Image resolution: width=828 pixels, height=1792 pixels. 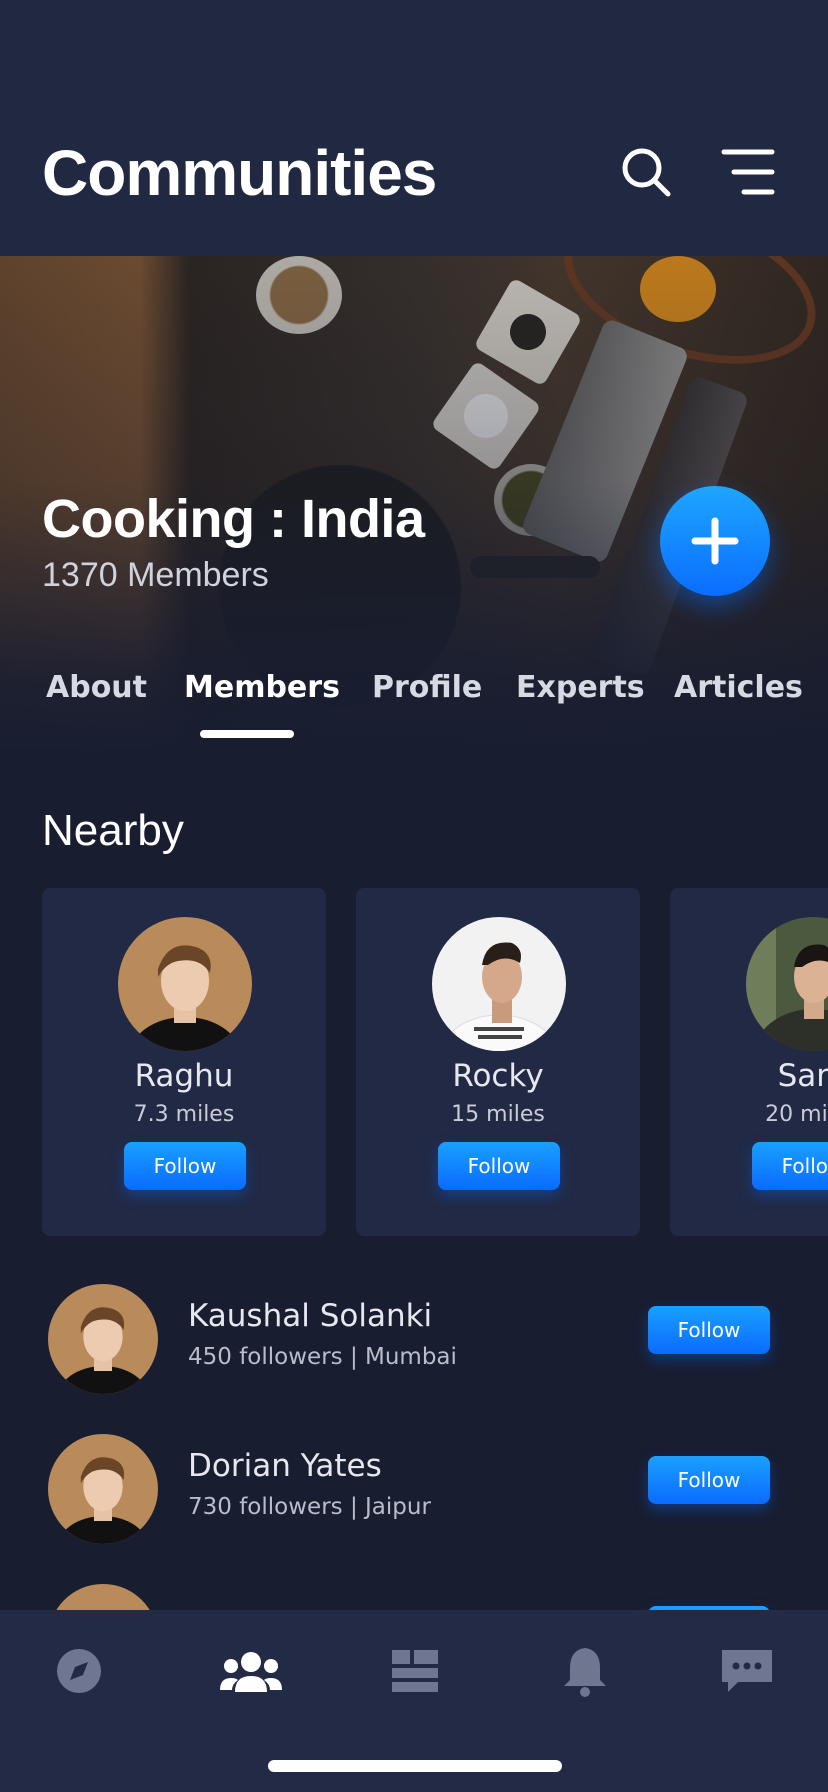 I want to click on community-tabs: About Members Profile Experts Articles, so click(x=414, y=705).